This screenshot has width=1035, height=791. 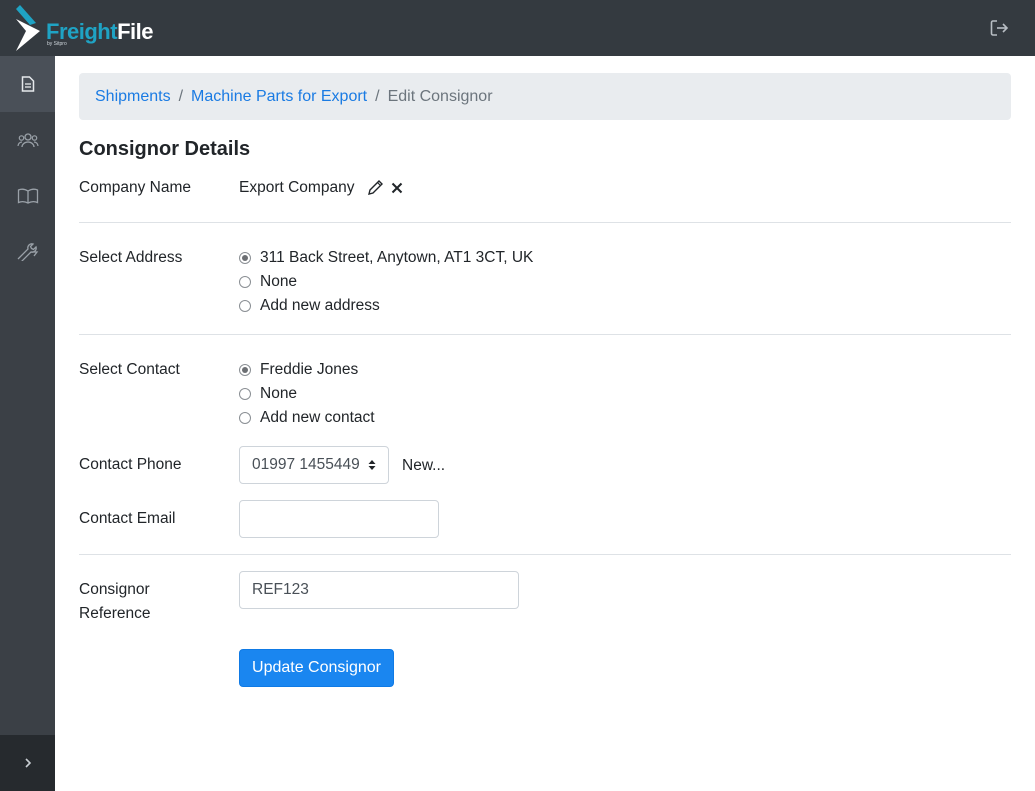 I want to click on contact-option-label: Add new contact, so click(x=317, y=417).